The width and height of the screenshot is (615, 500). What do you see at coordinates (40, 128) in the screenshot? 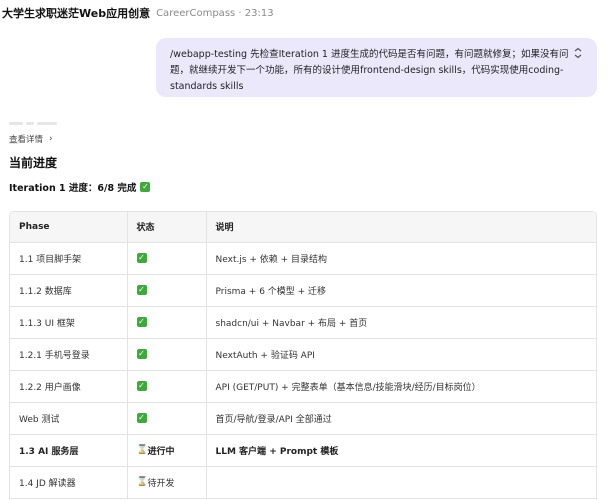
I see `faded-placeholder` at bounding box center [40, 128].